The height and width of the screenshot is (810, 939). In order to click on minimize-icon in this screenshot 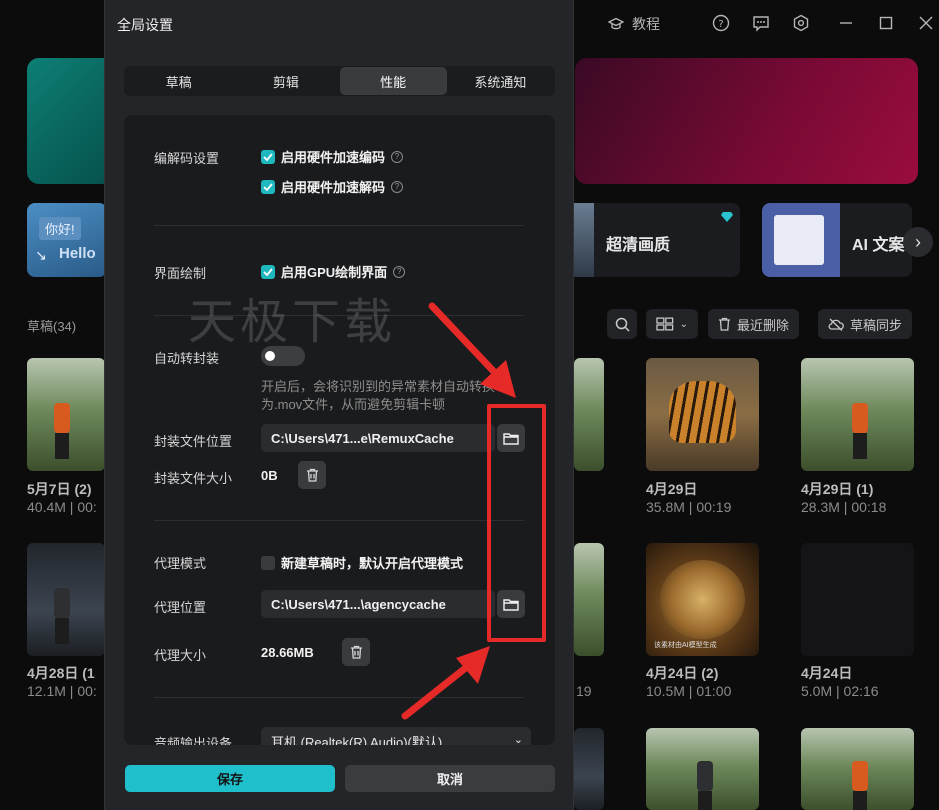, I will do `click(846, 23)`.